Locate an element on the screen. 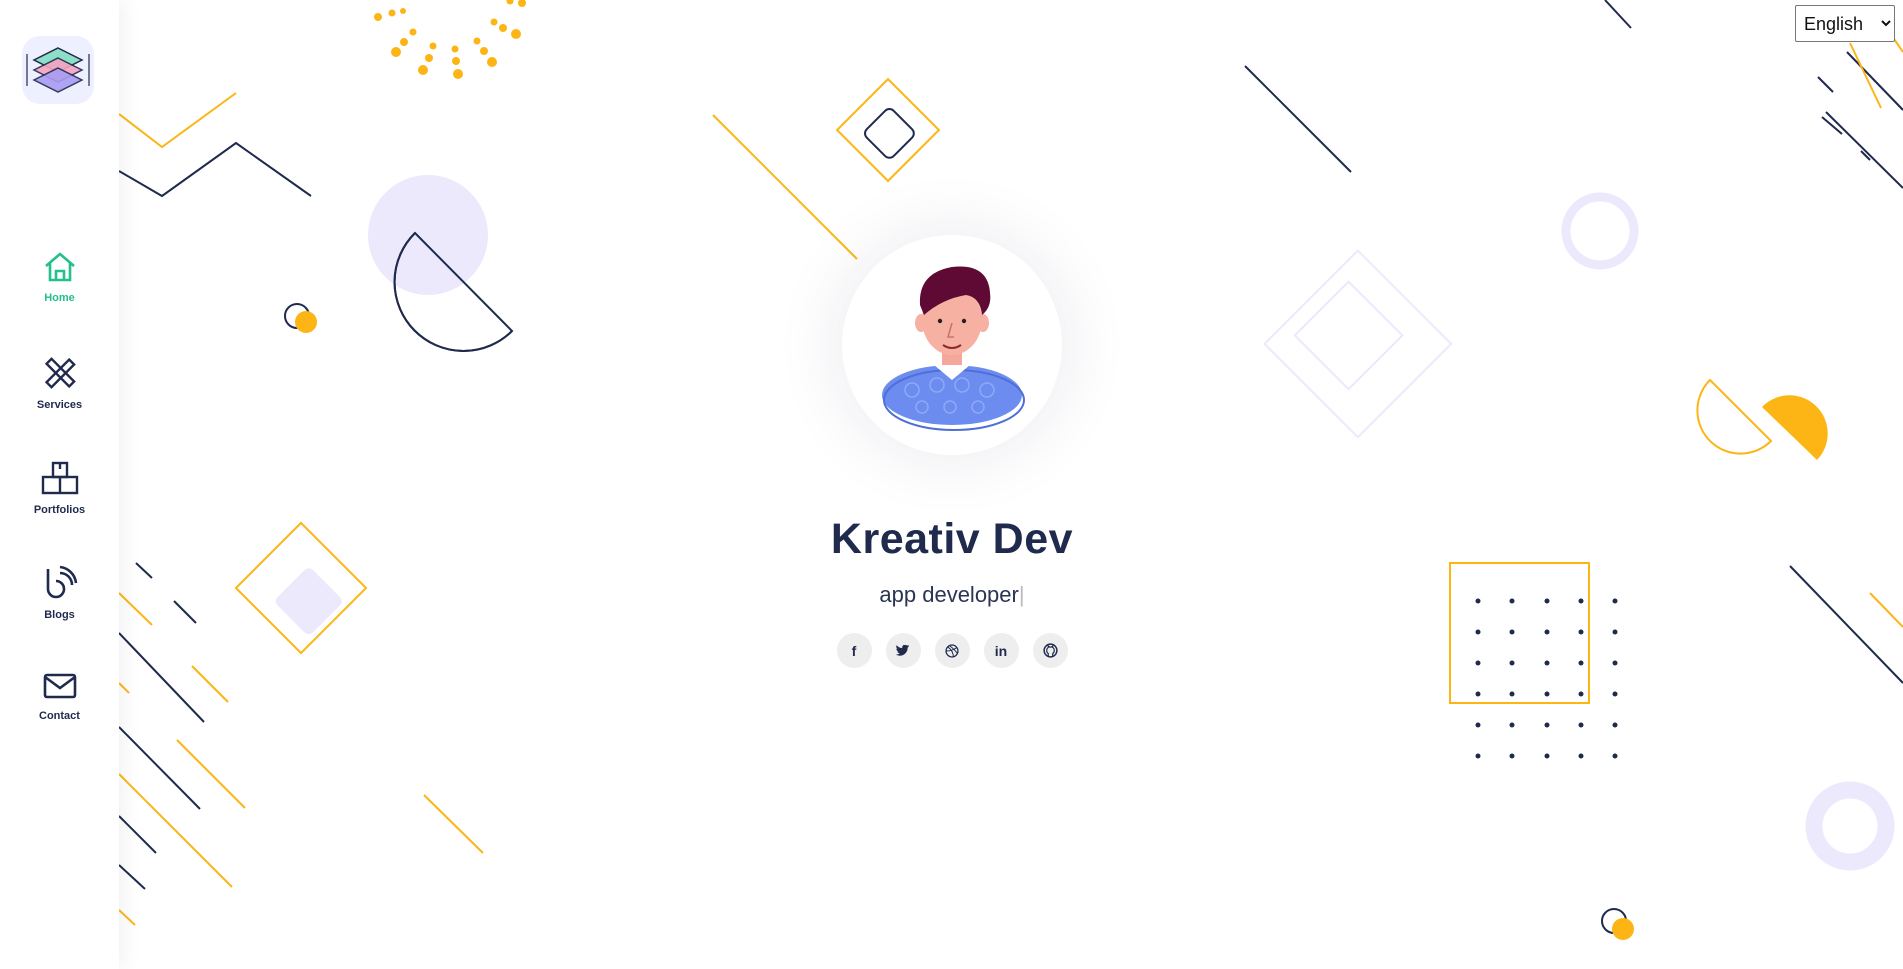 This screenshot has width=1903, height=969. tools-icon is located at coordinates (60, 373).